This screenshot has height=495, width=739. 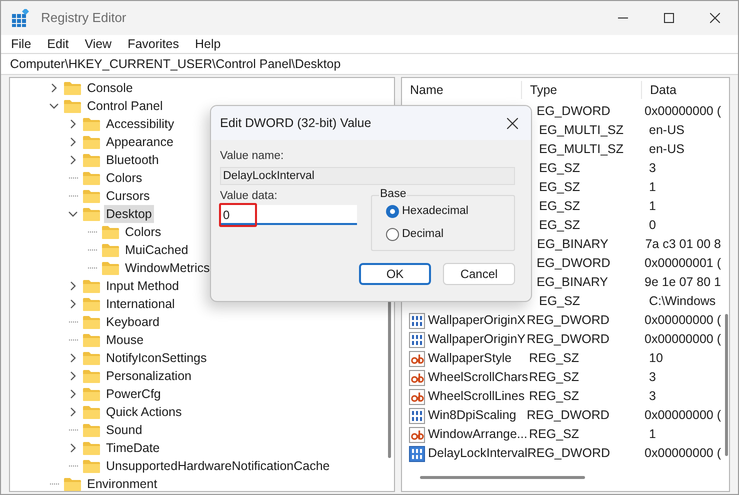 What do you see at coordinates (369, 64) in the screenshot?
I see `address-bar: Computer\HKEY_CURRENT_USER\Control Panel\Desktop` at bounding box center [369, 64].